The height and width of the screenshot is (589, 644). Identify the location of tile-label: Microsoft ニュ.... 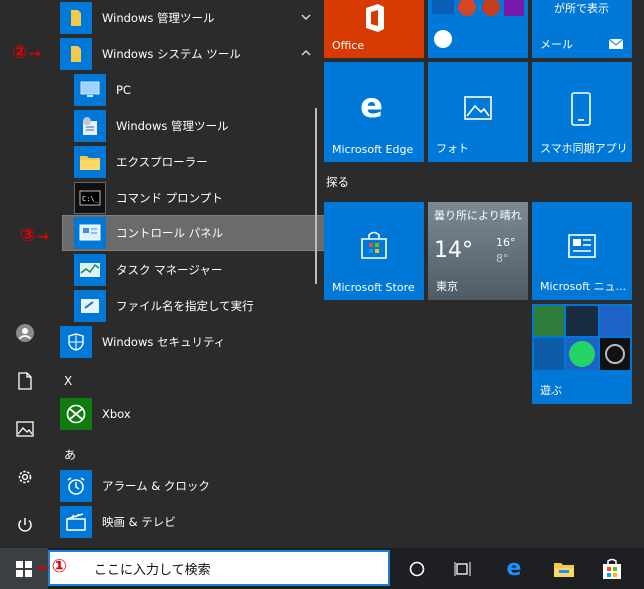
(583, 286).